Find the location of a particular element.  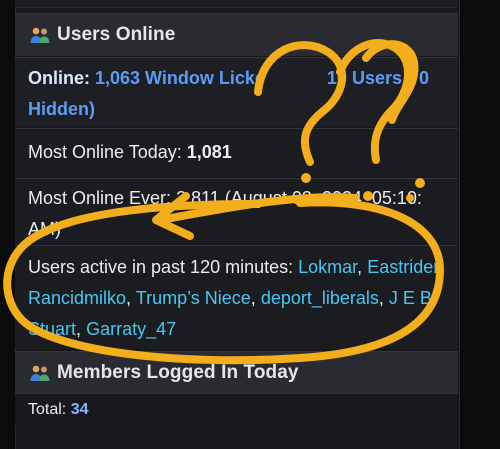

online-label: Online: is located at coordinates (59, 78).